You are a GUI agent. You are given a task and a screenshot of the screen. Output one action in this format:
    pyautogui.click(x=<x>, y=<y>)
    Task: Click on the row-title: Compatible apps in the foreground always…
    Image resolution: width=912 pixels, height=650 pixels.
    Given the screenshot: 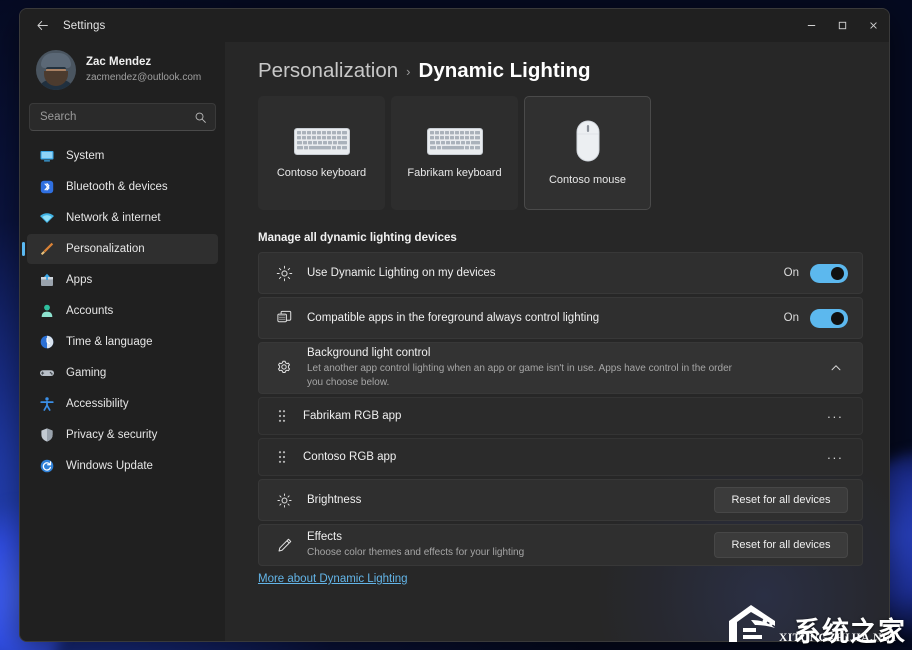 What is the action you would take?
    pyautogui.click(x=453, y=317)
    